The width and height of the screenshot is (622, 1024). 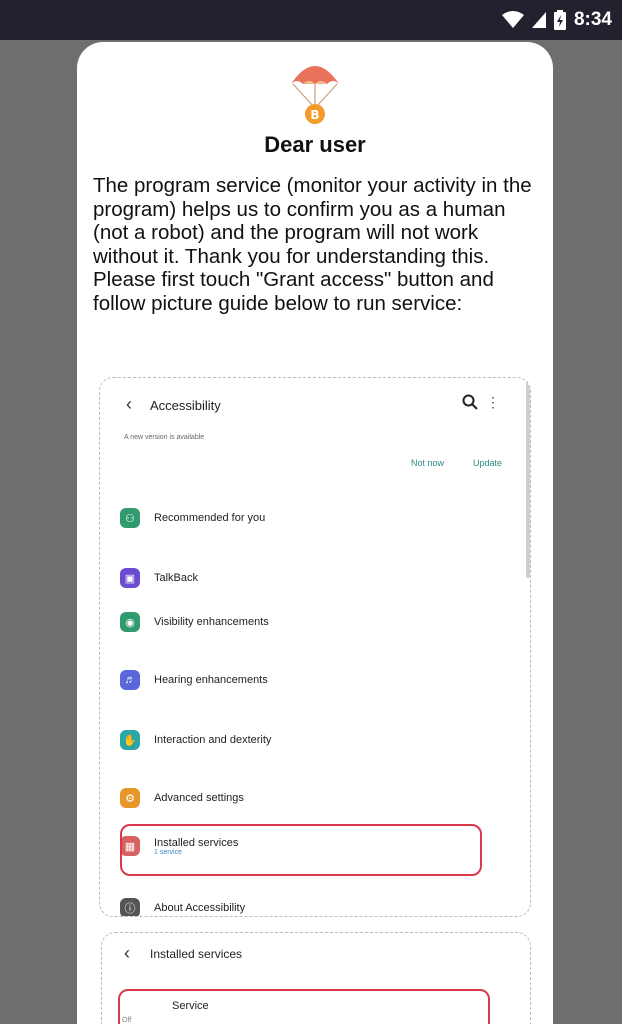 I want to click on guide-item-interaction: ✋ Interaction and dexterity, so click(x=195, y=740).